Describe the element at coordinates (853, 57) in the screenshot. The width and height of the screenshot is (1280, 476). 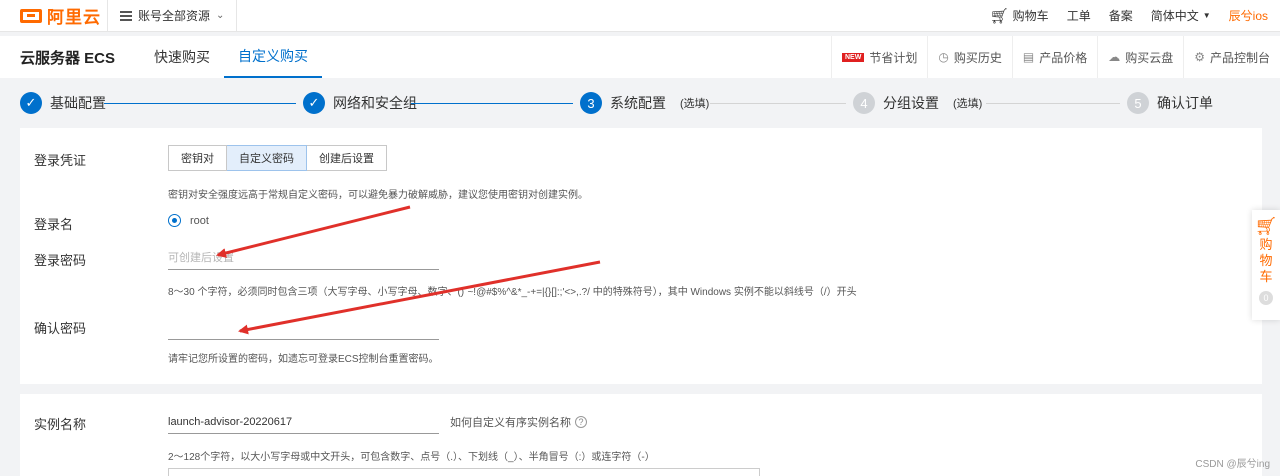
I see `new-badge: NEW` at that location.